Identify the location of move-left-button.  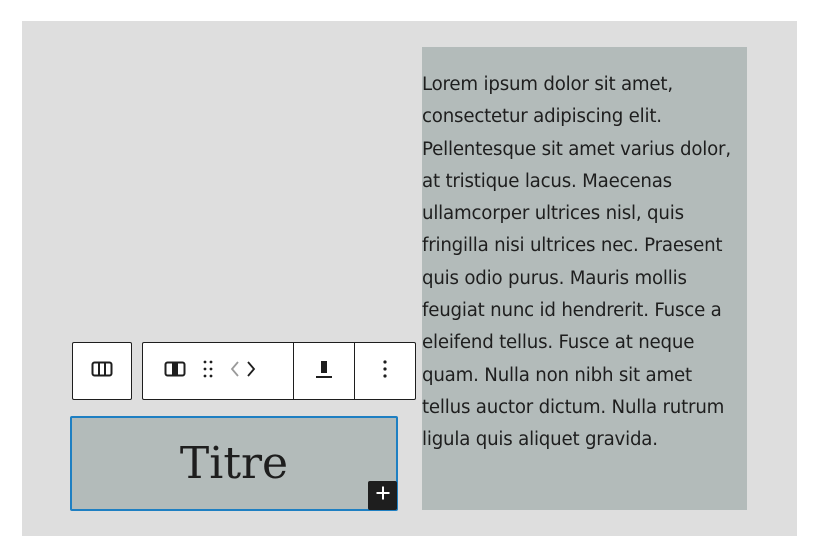
(235, 371).